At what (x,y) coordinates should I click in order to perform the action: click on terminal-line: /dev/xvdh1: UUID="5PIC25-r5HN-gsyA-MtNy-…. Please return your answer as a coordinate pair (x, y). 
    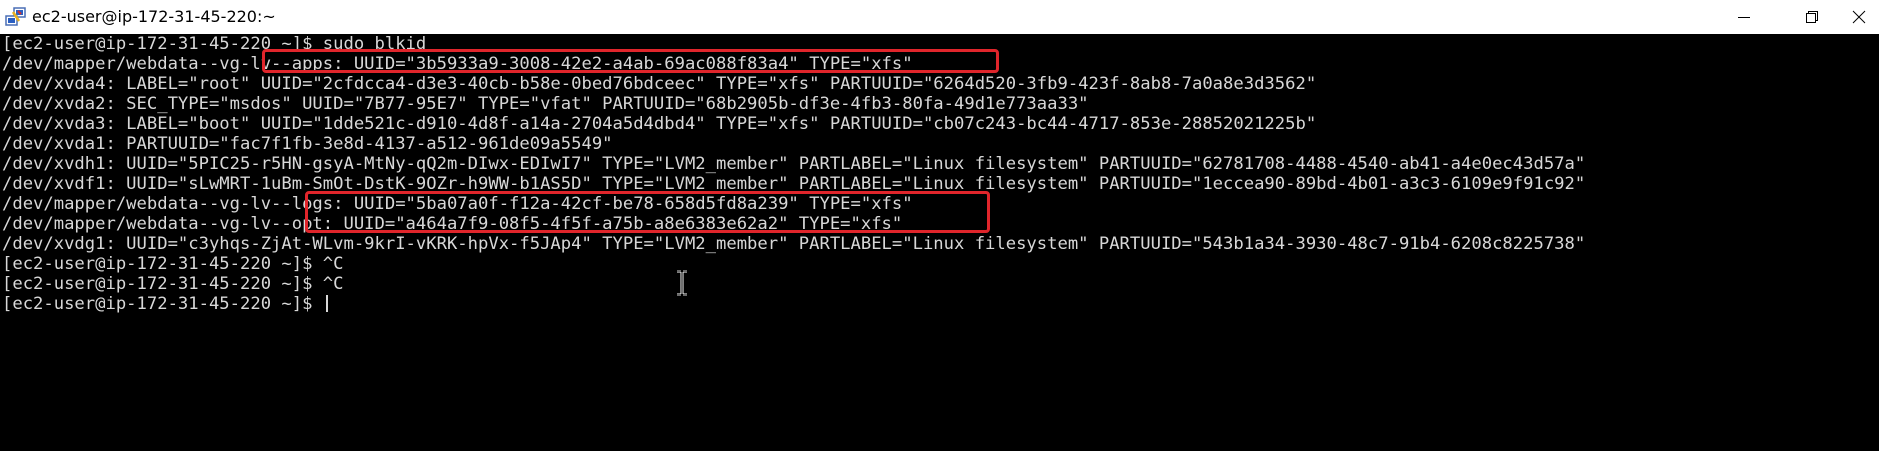
    Looking at the image, I should click on (794, 164).